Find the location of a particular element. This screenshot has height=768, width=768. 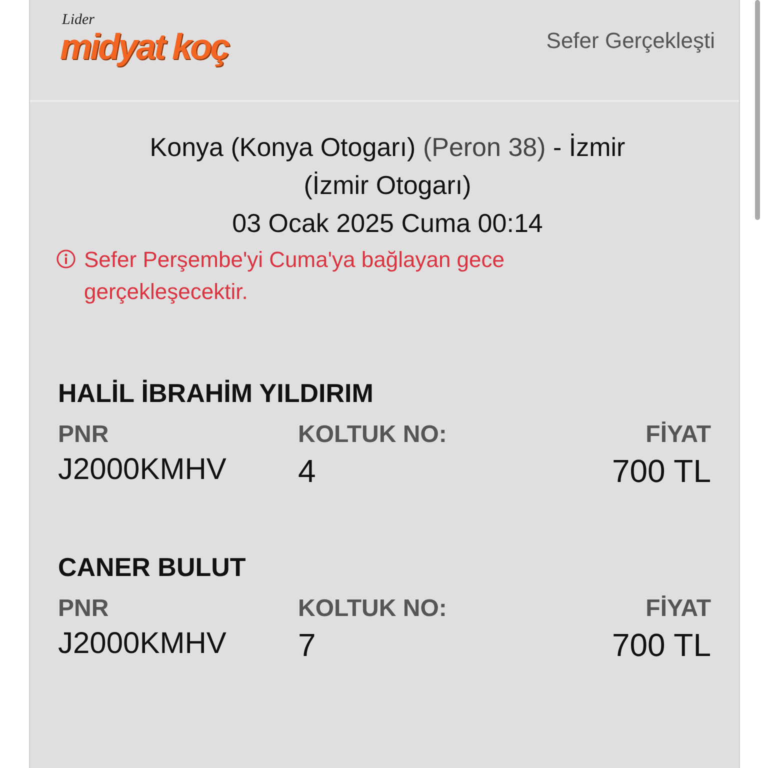

trip-datetime: 03 Ocak 2025 Cuma 00:14 is located at coordinates (387, 223).